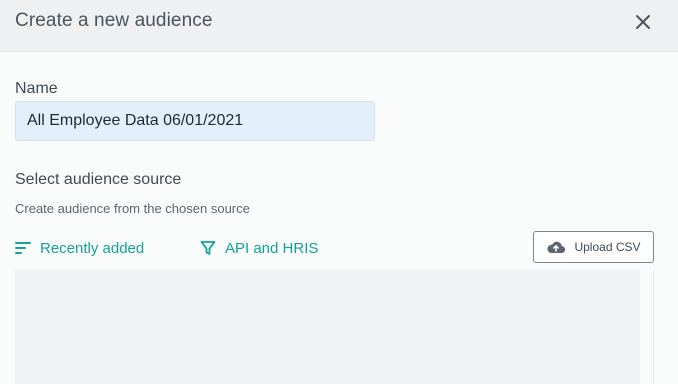 The image size is (678, 384). I want to click on scrollbar-track, so click(653, 327).